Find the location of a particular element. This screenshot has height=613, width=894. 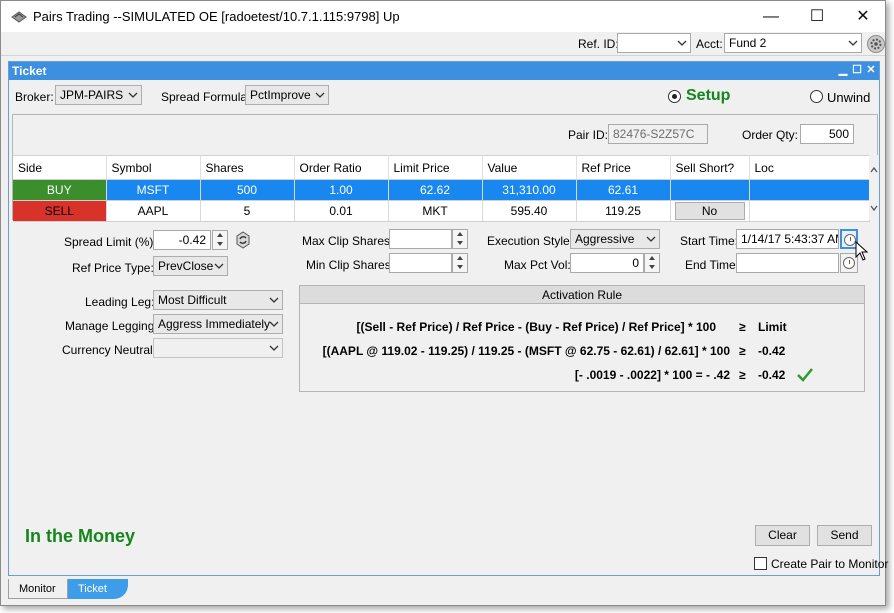

table-row: SELL AAPL 5 0.01 MKT 595.40 119.25 No is located at coordinates (441, 211).